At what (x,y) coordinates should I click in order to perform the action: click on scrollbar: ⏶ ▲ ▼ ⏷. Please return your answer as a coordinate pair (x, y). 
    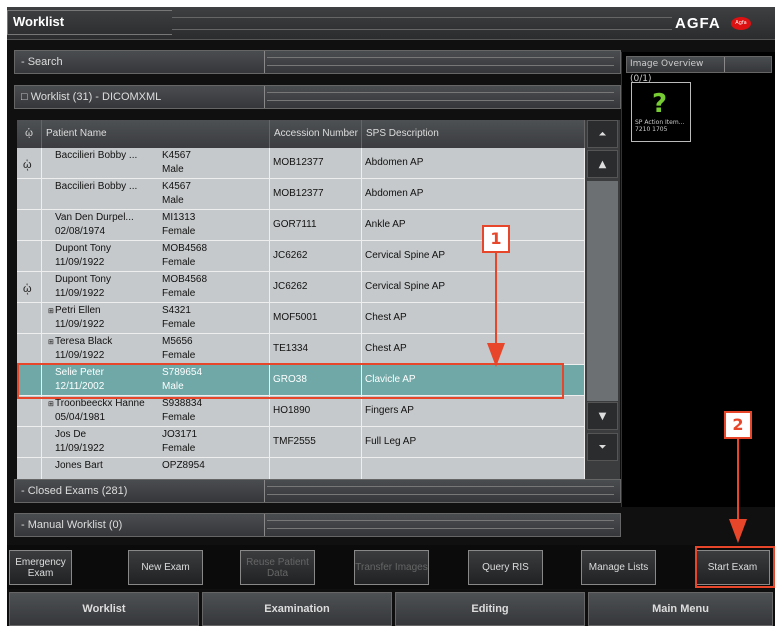
    Looking at the image, I should click on (602, 299).